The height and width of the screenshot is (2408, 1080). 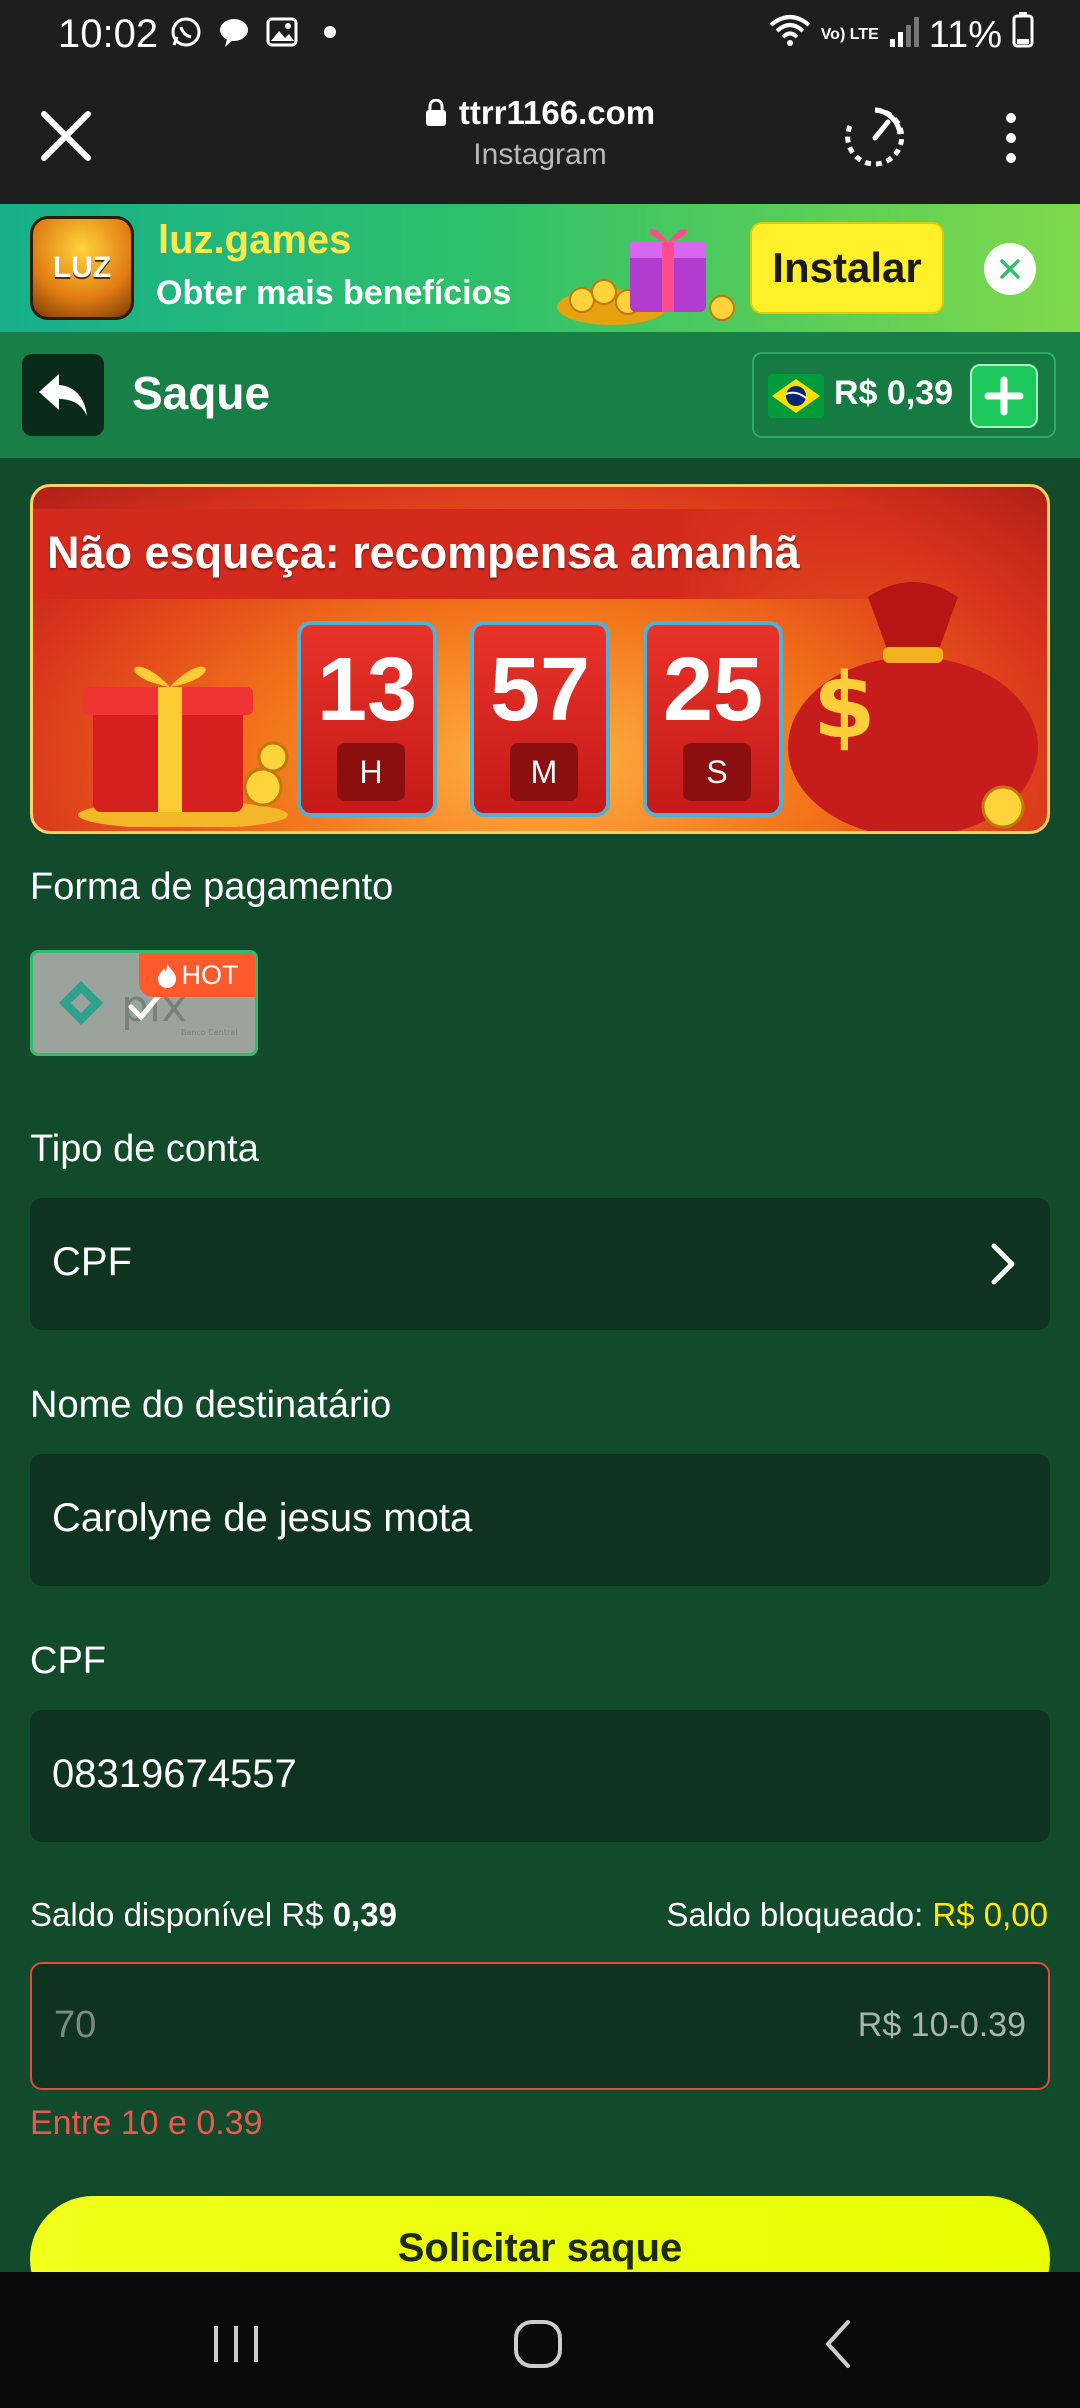 I want to click on more-options-icon, so click(x=1011, y=138).